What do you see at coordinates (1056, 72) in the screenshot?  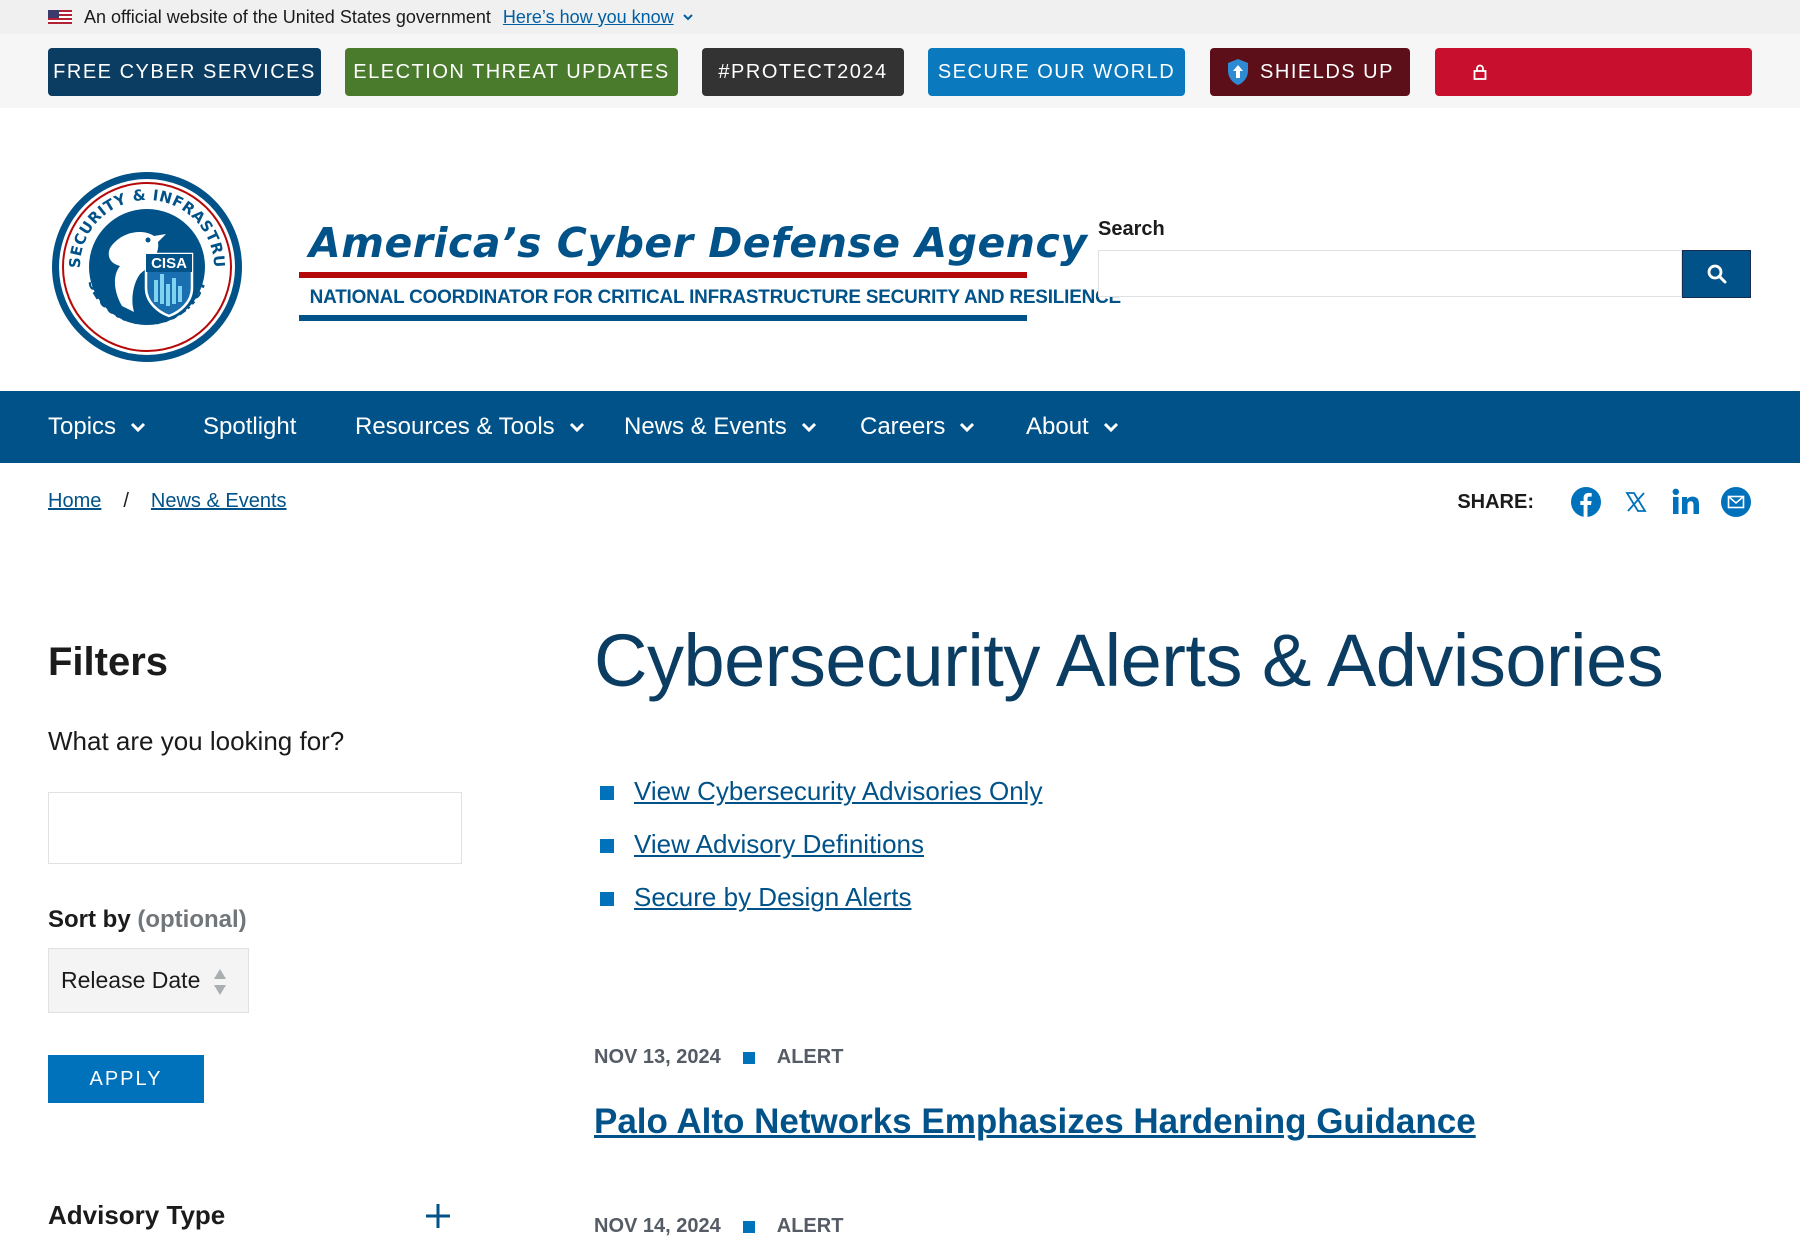 I see `secure-our-world-button: SECURE OUR WORLD` at bounding box center [1056, 72].